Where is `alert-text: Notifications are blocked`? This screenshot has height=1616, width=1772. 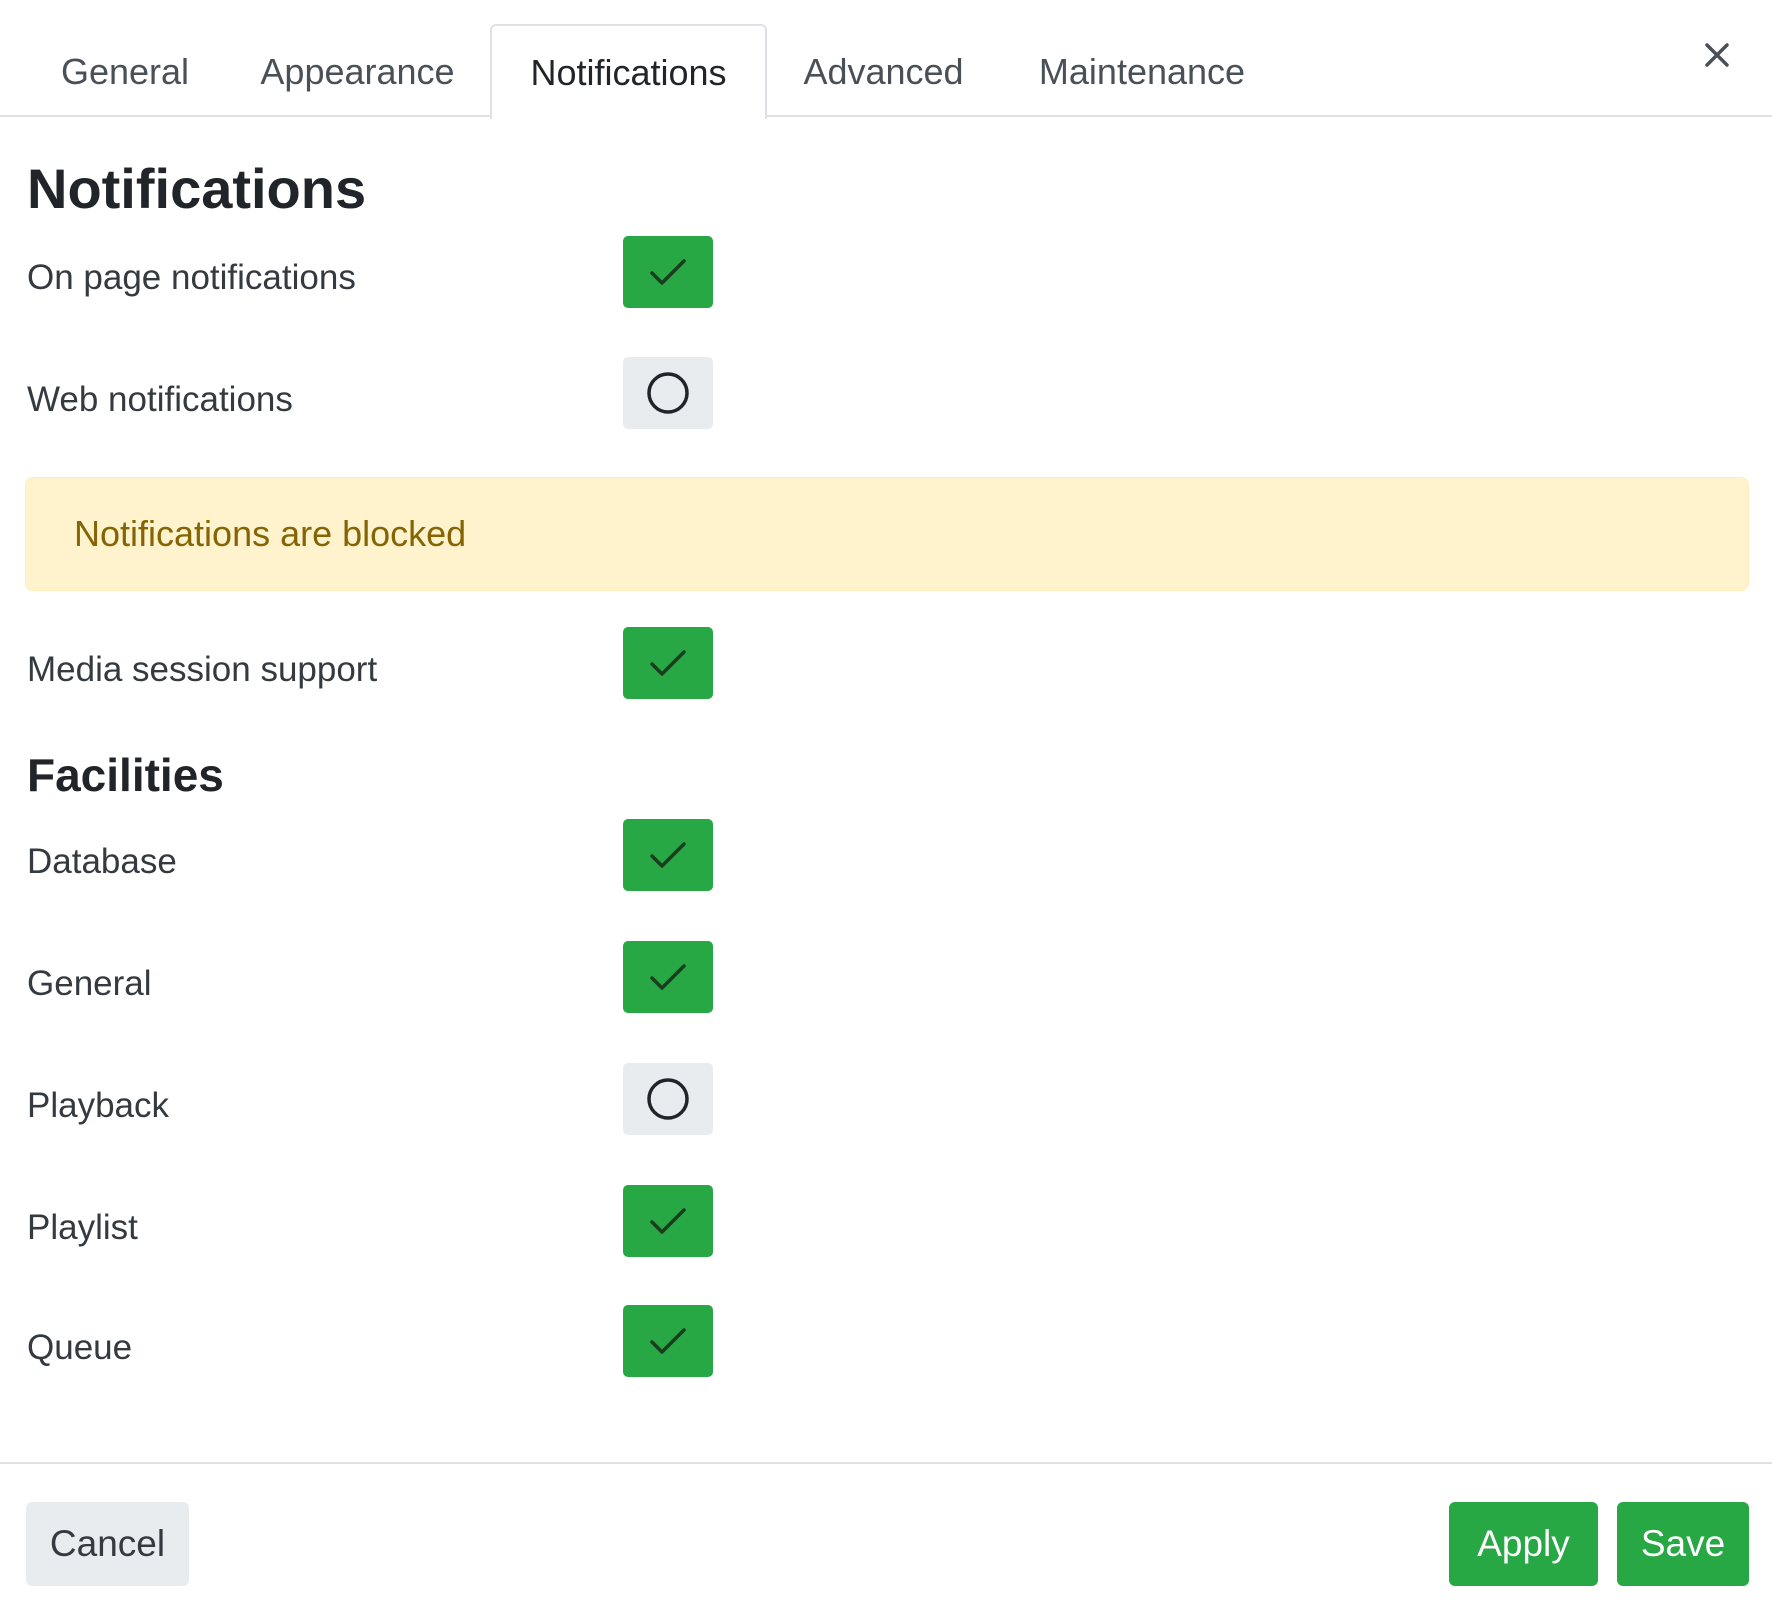 alert-text: Notifications are blocked is located at coordinates (270, 533).